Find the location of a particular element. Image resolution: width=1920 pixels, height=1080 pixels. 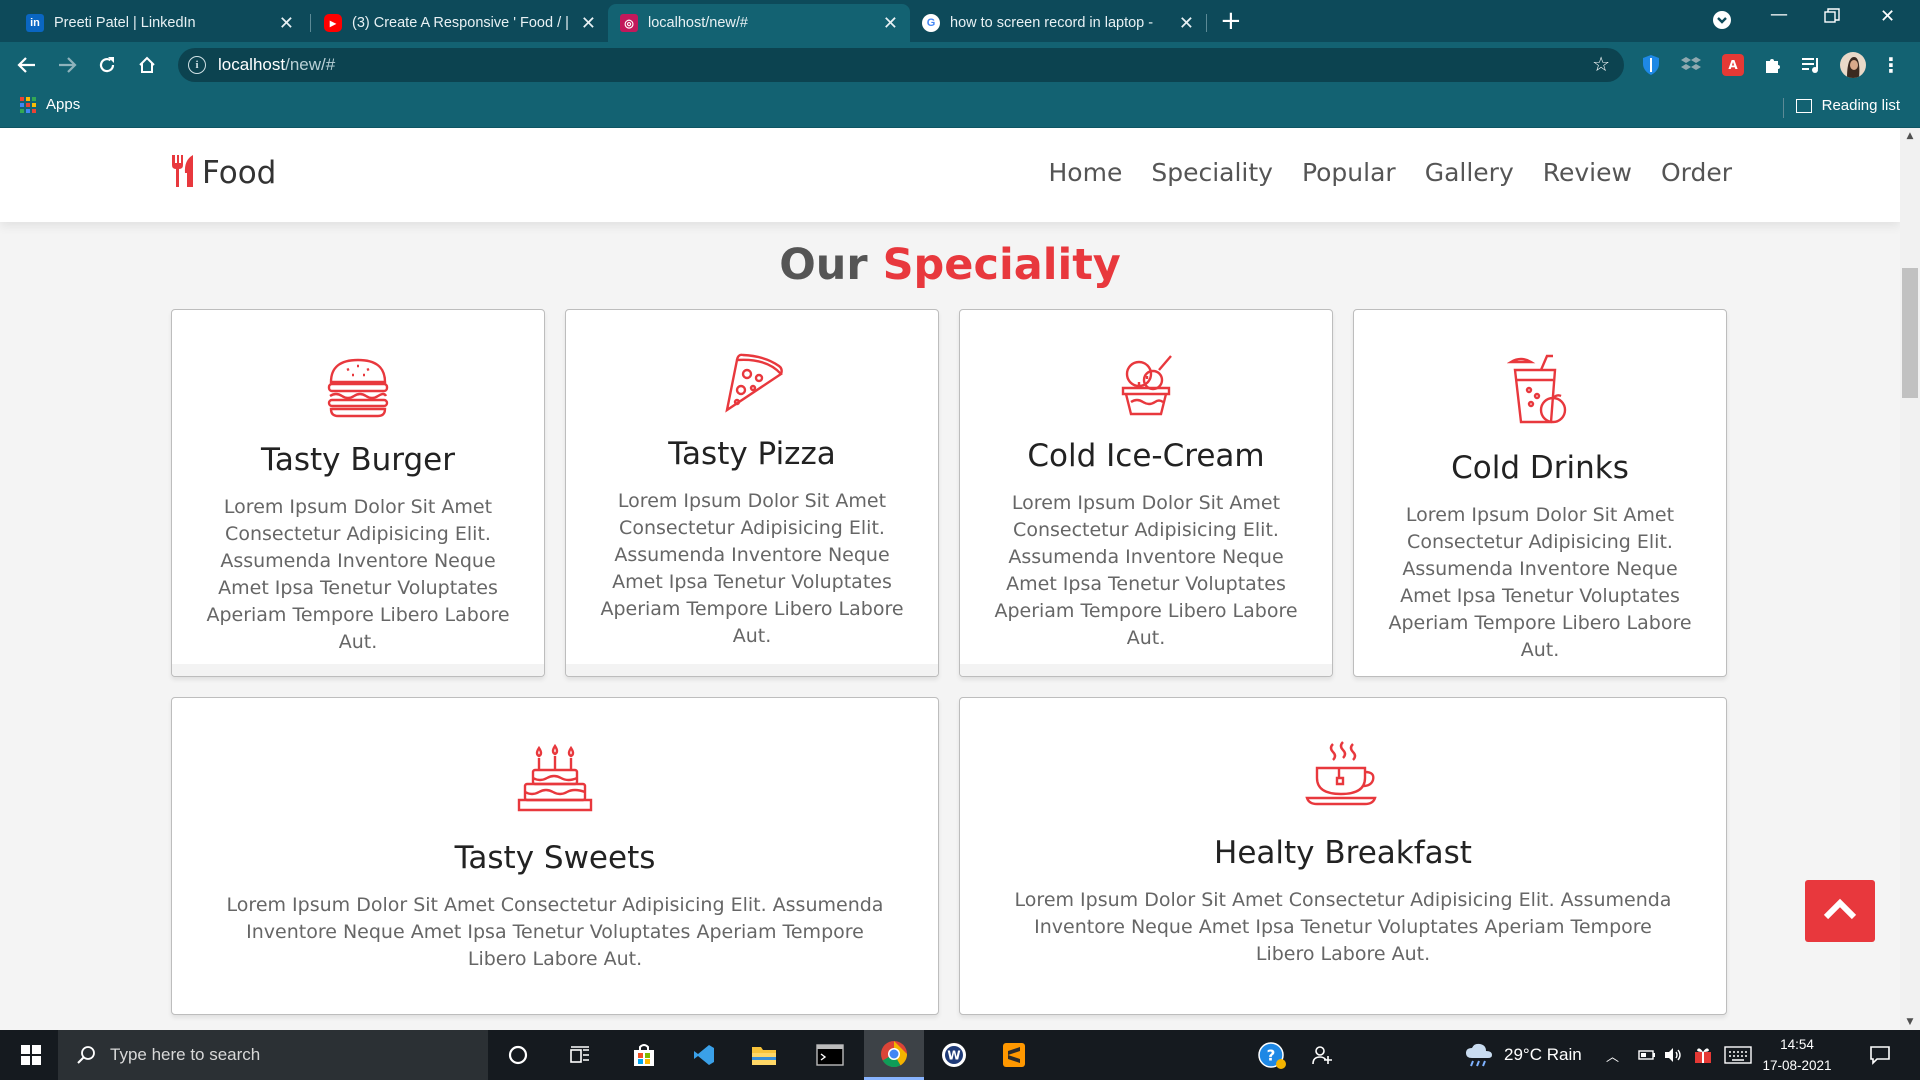

extensions-puzzle-icon is located at coordinates (1773, 65).